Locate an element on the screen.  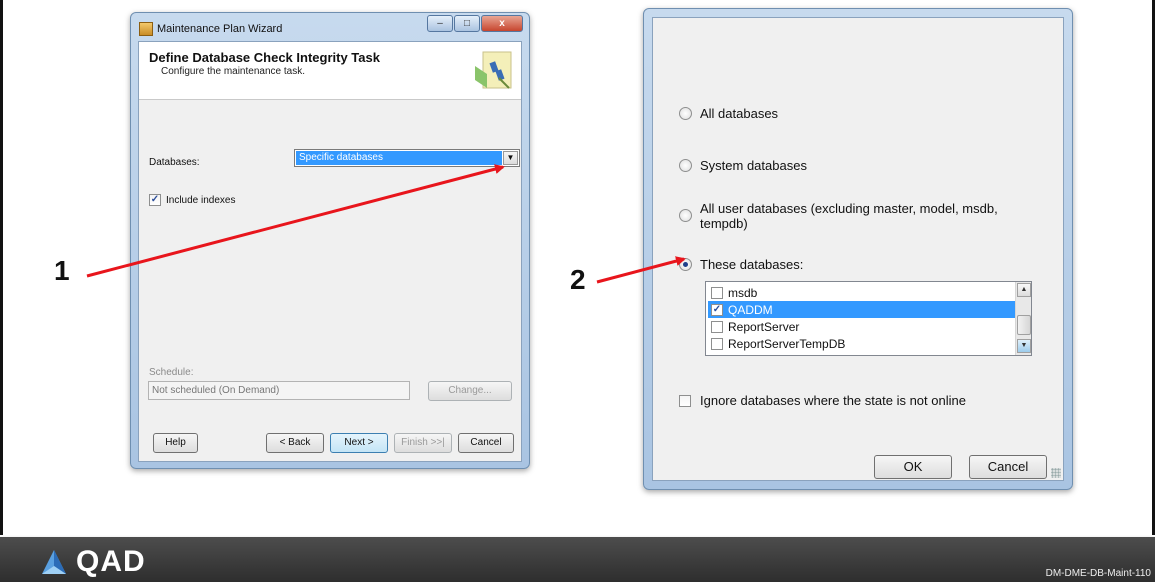
annotation-arrows is located at coordinates (386, 224).